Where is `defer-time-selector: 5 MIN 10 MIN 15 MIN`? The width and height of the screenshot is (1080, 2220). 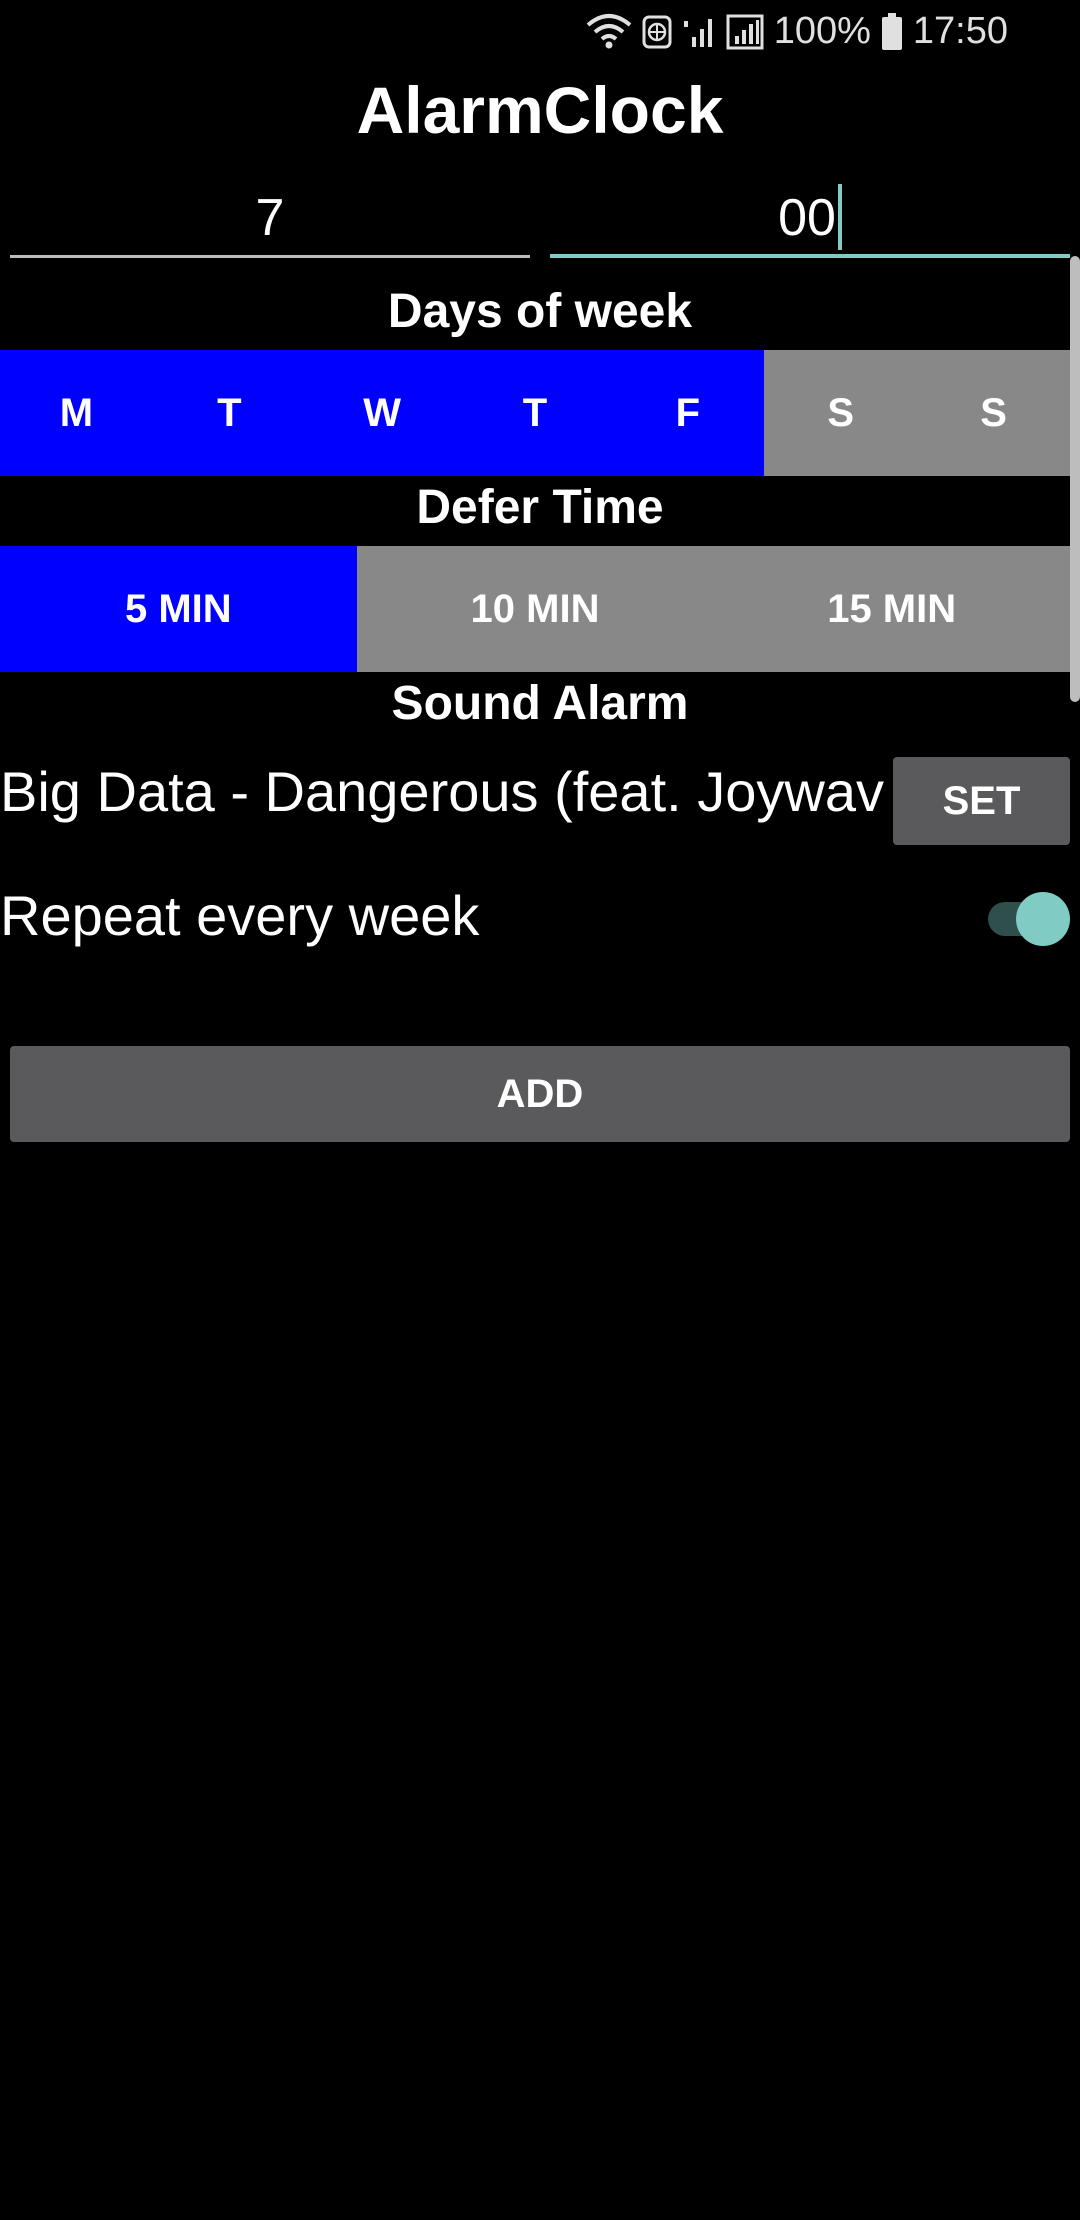 defer-time-selector: 5 MIN 10 MIN 15 MIN is located at coordinates (535, 609).